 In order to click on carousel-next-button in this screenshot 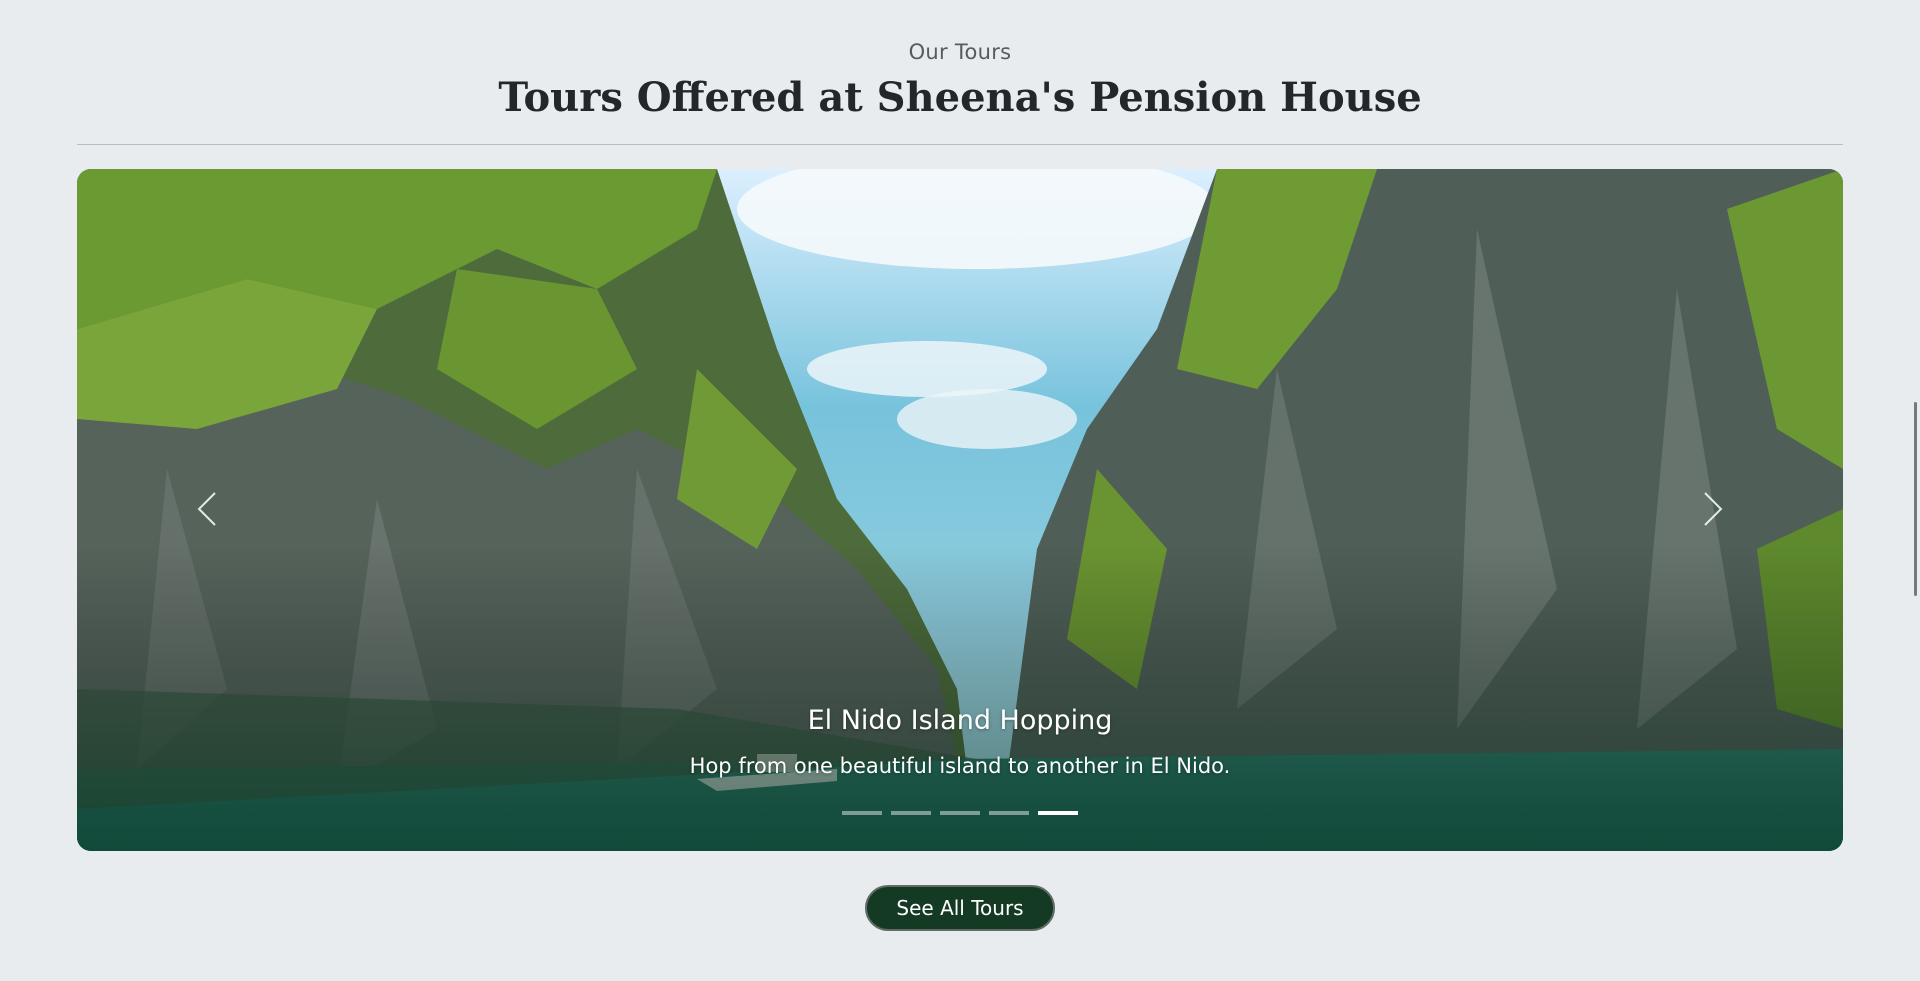, I will do `click(1713, 509)`.